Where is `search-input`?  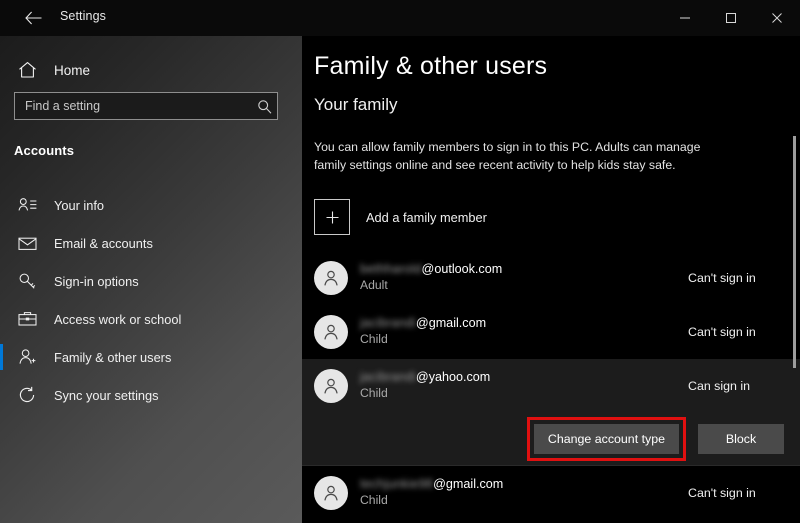 search-input is located at coordinates (133, 106).